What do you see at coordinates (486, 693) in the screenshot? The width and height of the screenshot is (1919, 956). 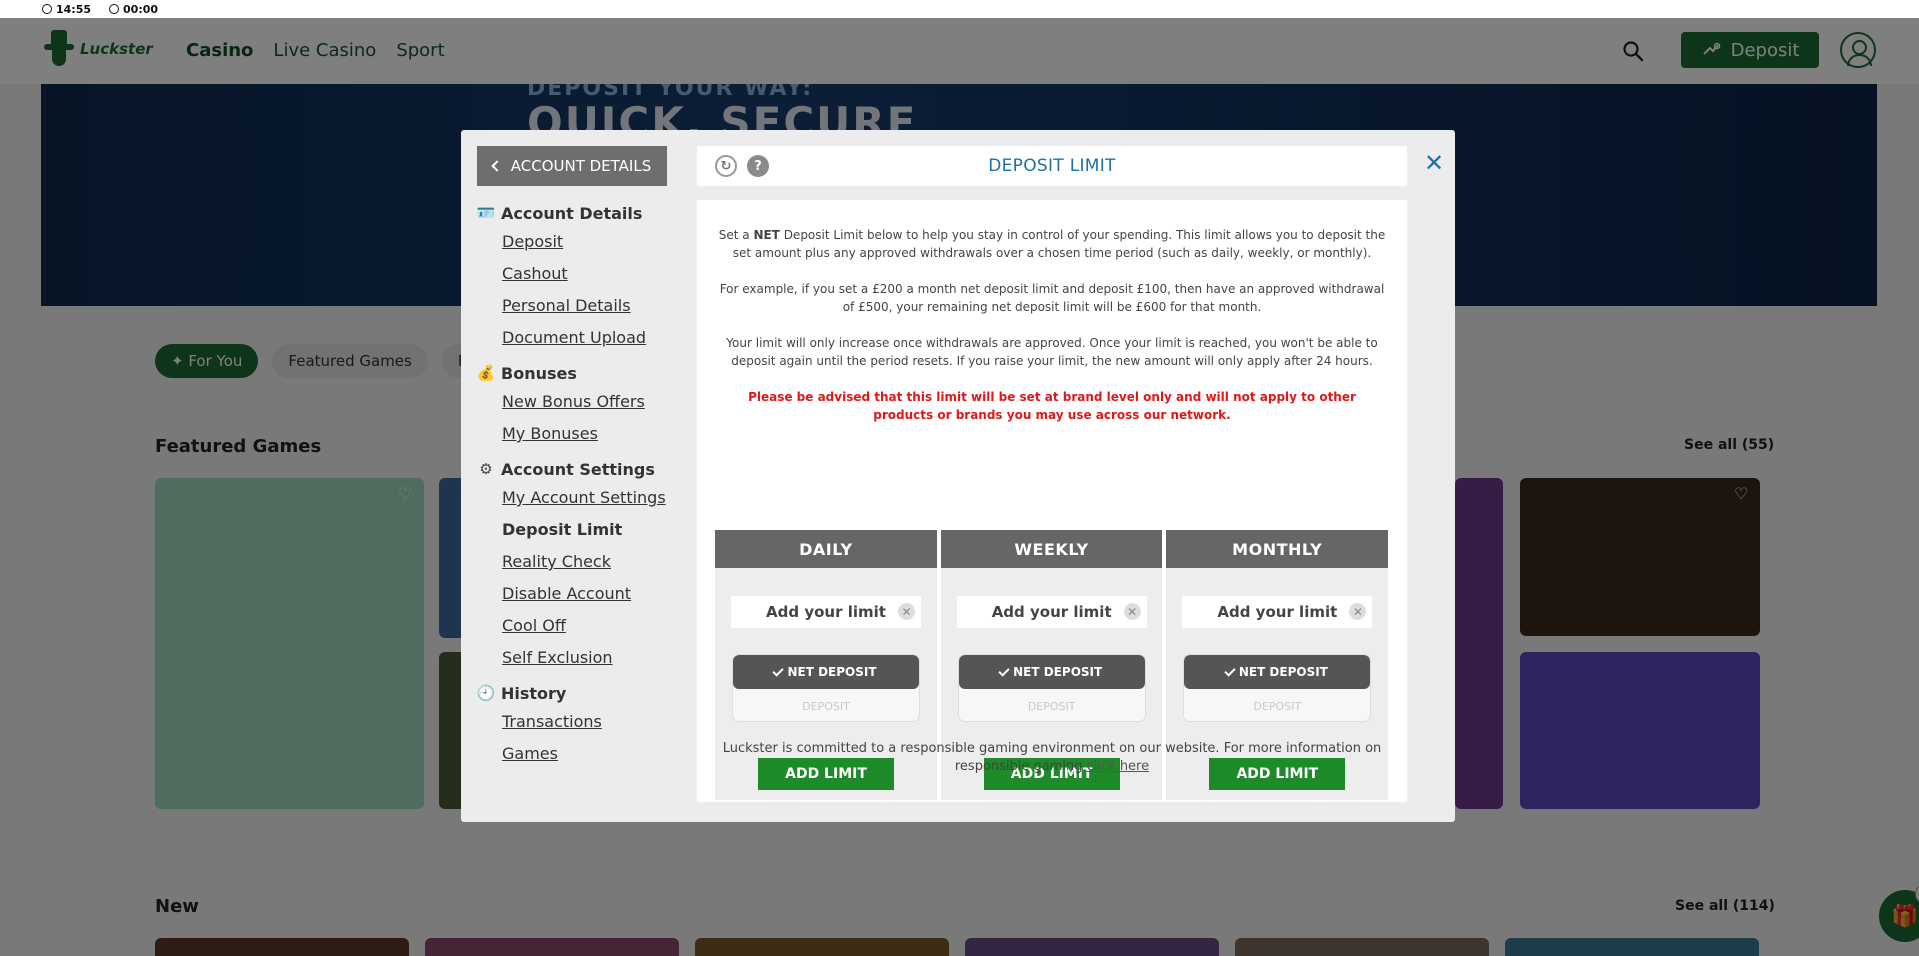 I see `history-icon: 🕘` at bounding box center [486, 693].